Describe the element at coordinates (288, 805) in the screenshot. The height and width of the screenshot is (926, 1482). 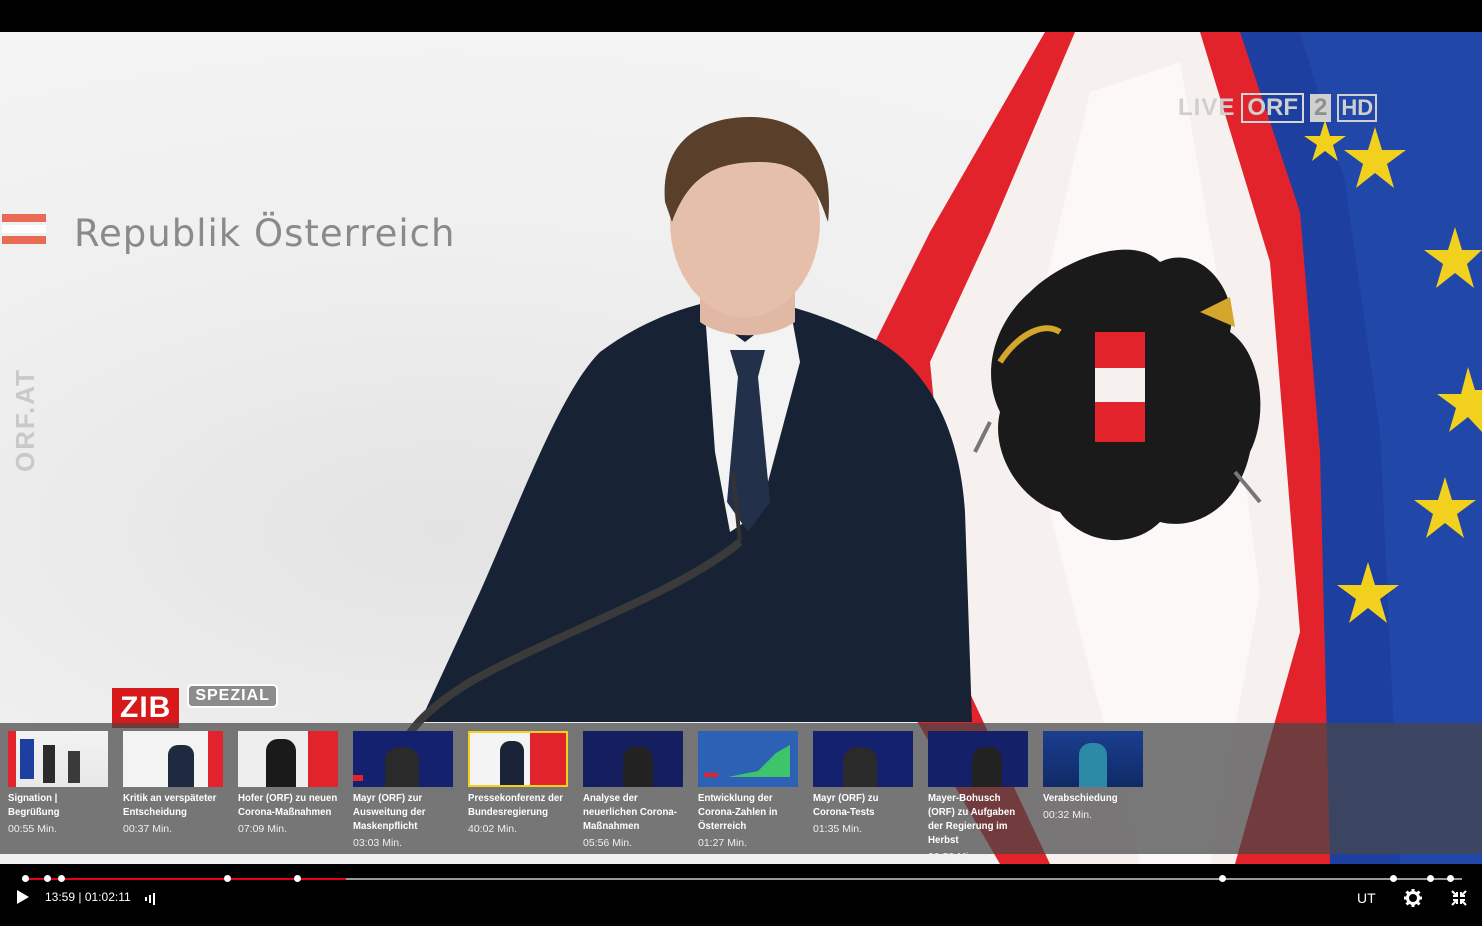
I see `chapter-title: Hofer (ORF) zu neuen Corona-Maßnahmen` at that location.